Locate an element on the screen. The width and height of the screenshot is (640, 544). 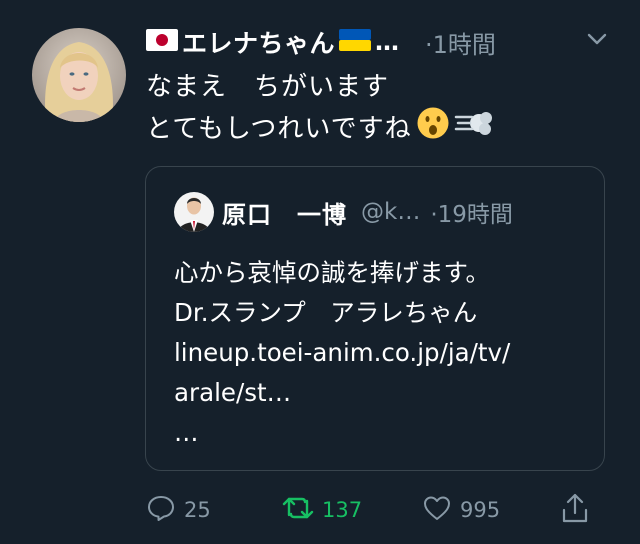
quoted-text-line: Dr.スランプ アラレちゃん is located at coordinates (326, 312).